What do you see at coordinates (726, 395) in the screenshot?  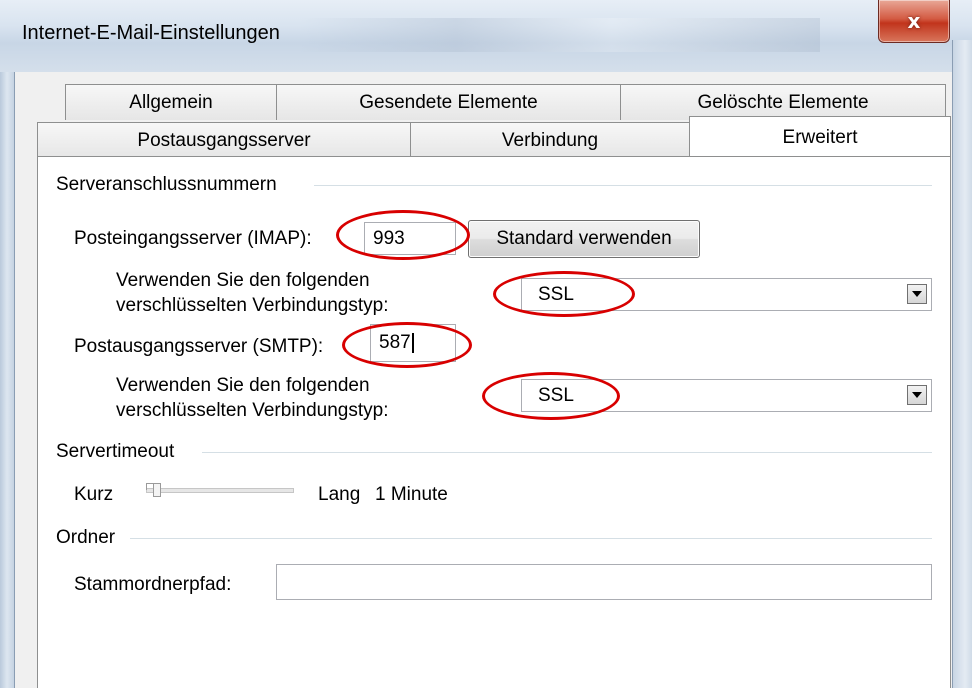 I see `encryption-type-select-smtp: SSL` at bounding box center [726, 395].